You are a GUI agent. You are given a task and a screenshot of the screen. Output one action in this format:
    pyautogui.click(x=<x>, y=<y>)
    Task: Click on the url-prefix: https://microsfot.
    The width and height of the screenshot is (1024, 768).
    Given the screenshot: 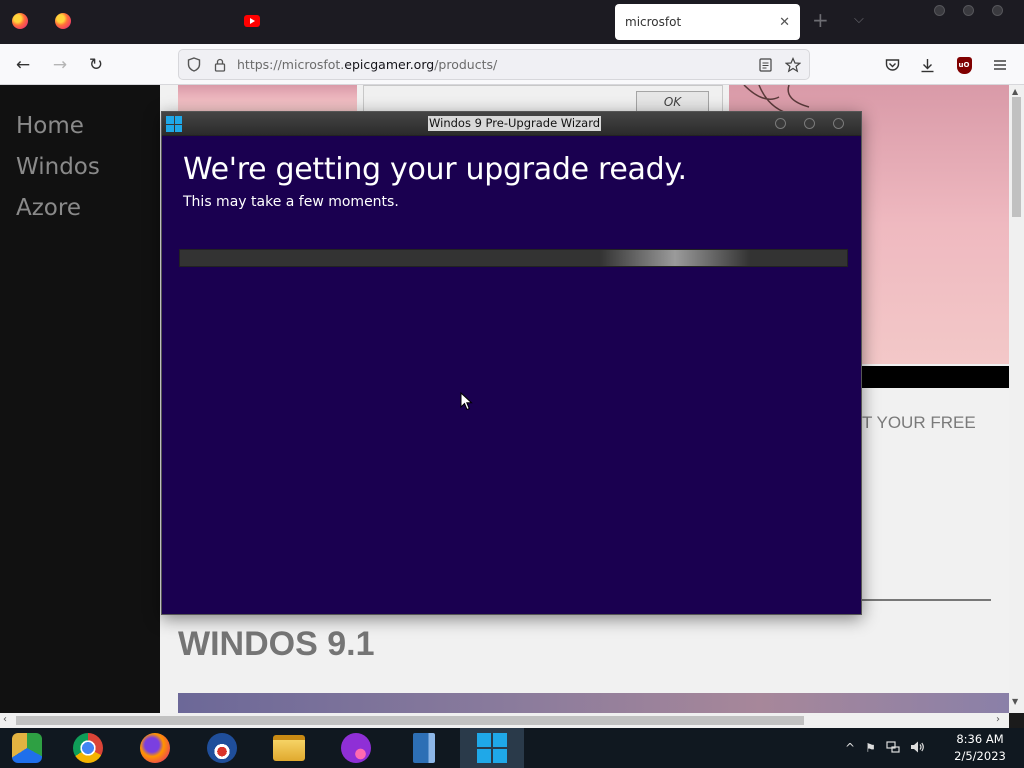 What is the action you would take?
    pyautogui.click(x=291, y=64)
    